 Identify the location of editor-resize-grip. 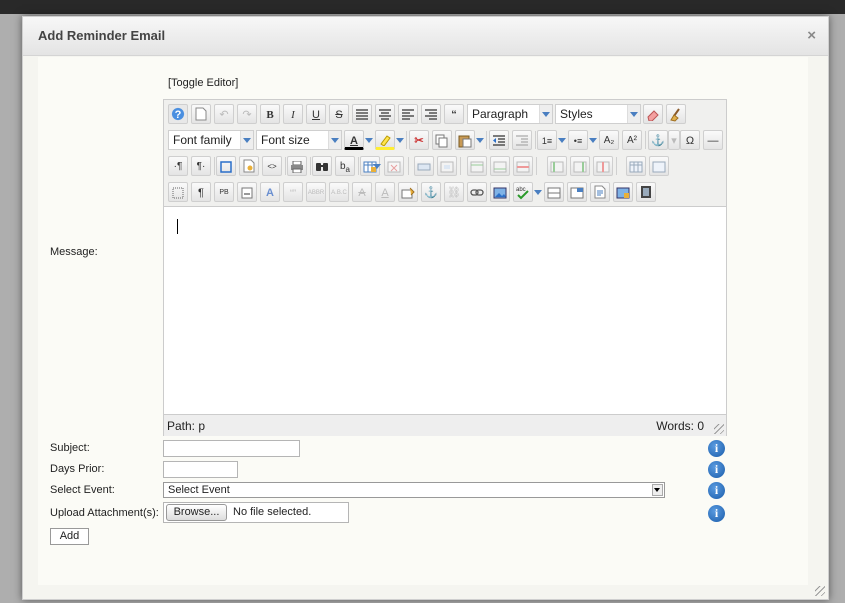
(719, 429).